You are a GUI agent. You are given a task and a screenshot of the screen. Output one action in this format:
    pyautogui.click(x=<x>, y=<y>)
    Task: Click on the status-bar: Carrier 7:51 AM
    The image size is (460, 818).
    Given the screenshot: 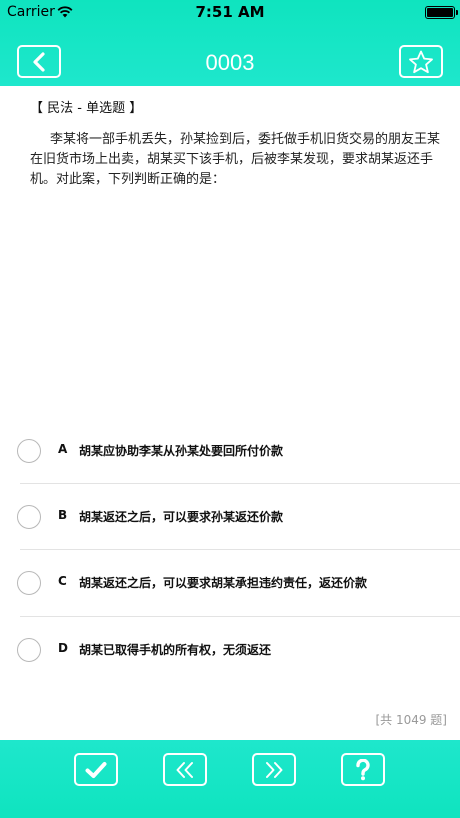 What is the action you would take?
    pyautogui.click(x=230, y=12)
    